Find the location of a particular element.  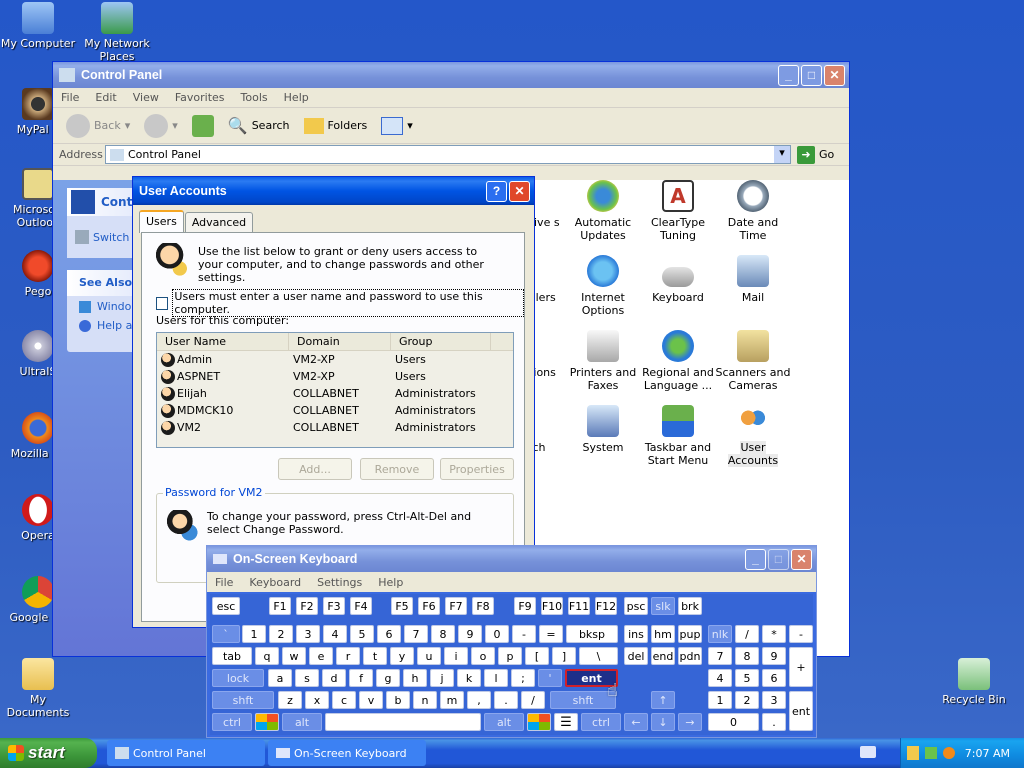

security-shield-icon is located at coordinates (912, 753).